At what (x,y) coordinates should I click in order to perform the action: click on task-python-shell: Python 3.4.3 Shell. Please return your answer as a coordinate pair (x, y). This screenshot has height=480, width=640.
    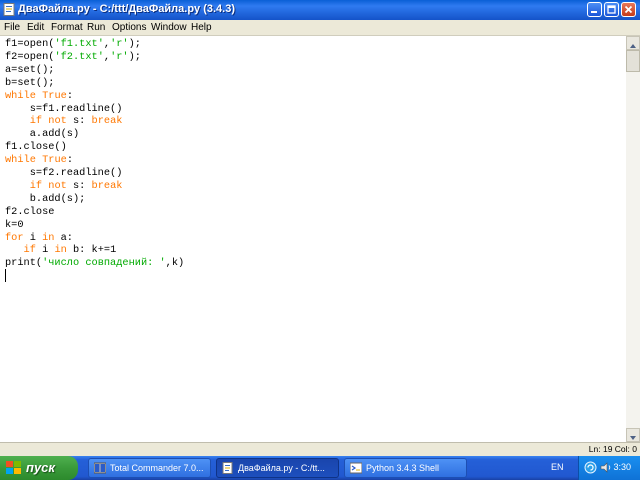
    Looking at the image, I should click on (405, 468).